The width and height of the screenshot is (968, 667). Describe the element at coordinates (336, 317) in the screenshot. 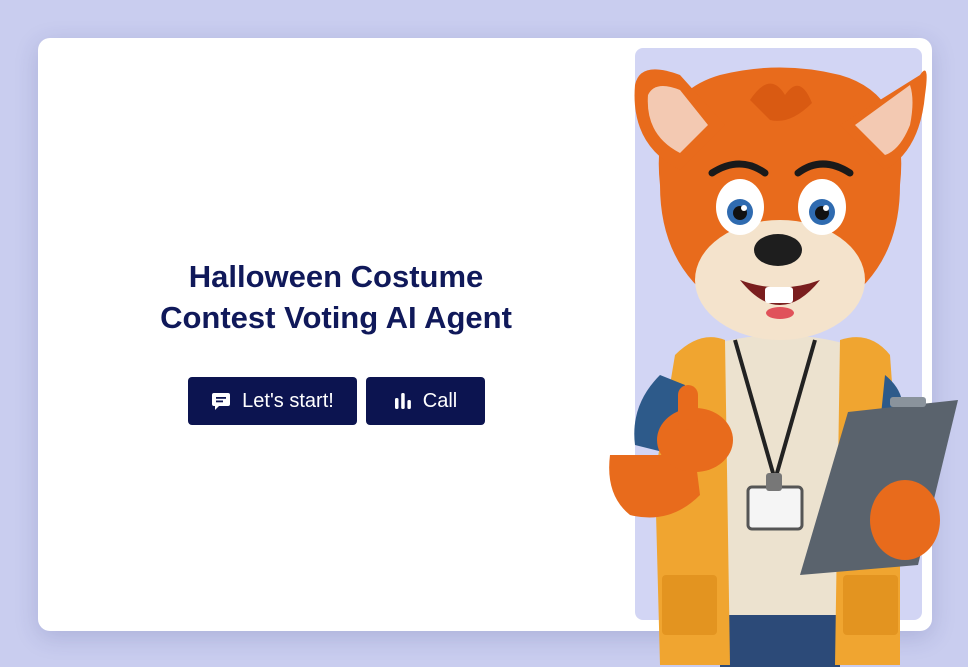

I see `title-line-2: Contest Voting AI Agent` at that location.